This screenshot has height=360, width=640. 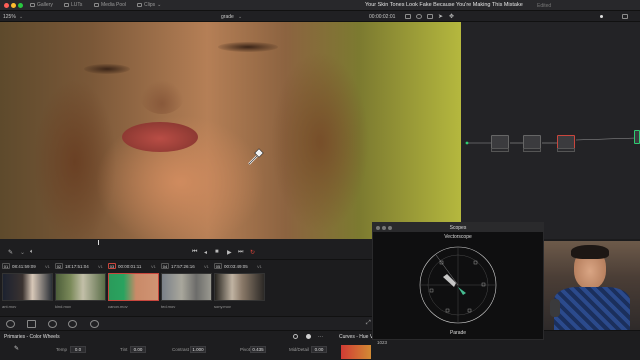 What do you see at coordinates (178, 266) in the screenshot?
I see `clip-header-04: 04 17:57:26:16` at bounding box center [178, 266].